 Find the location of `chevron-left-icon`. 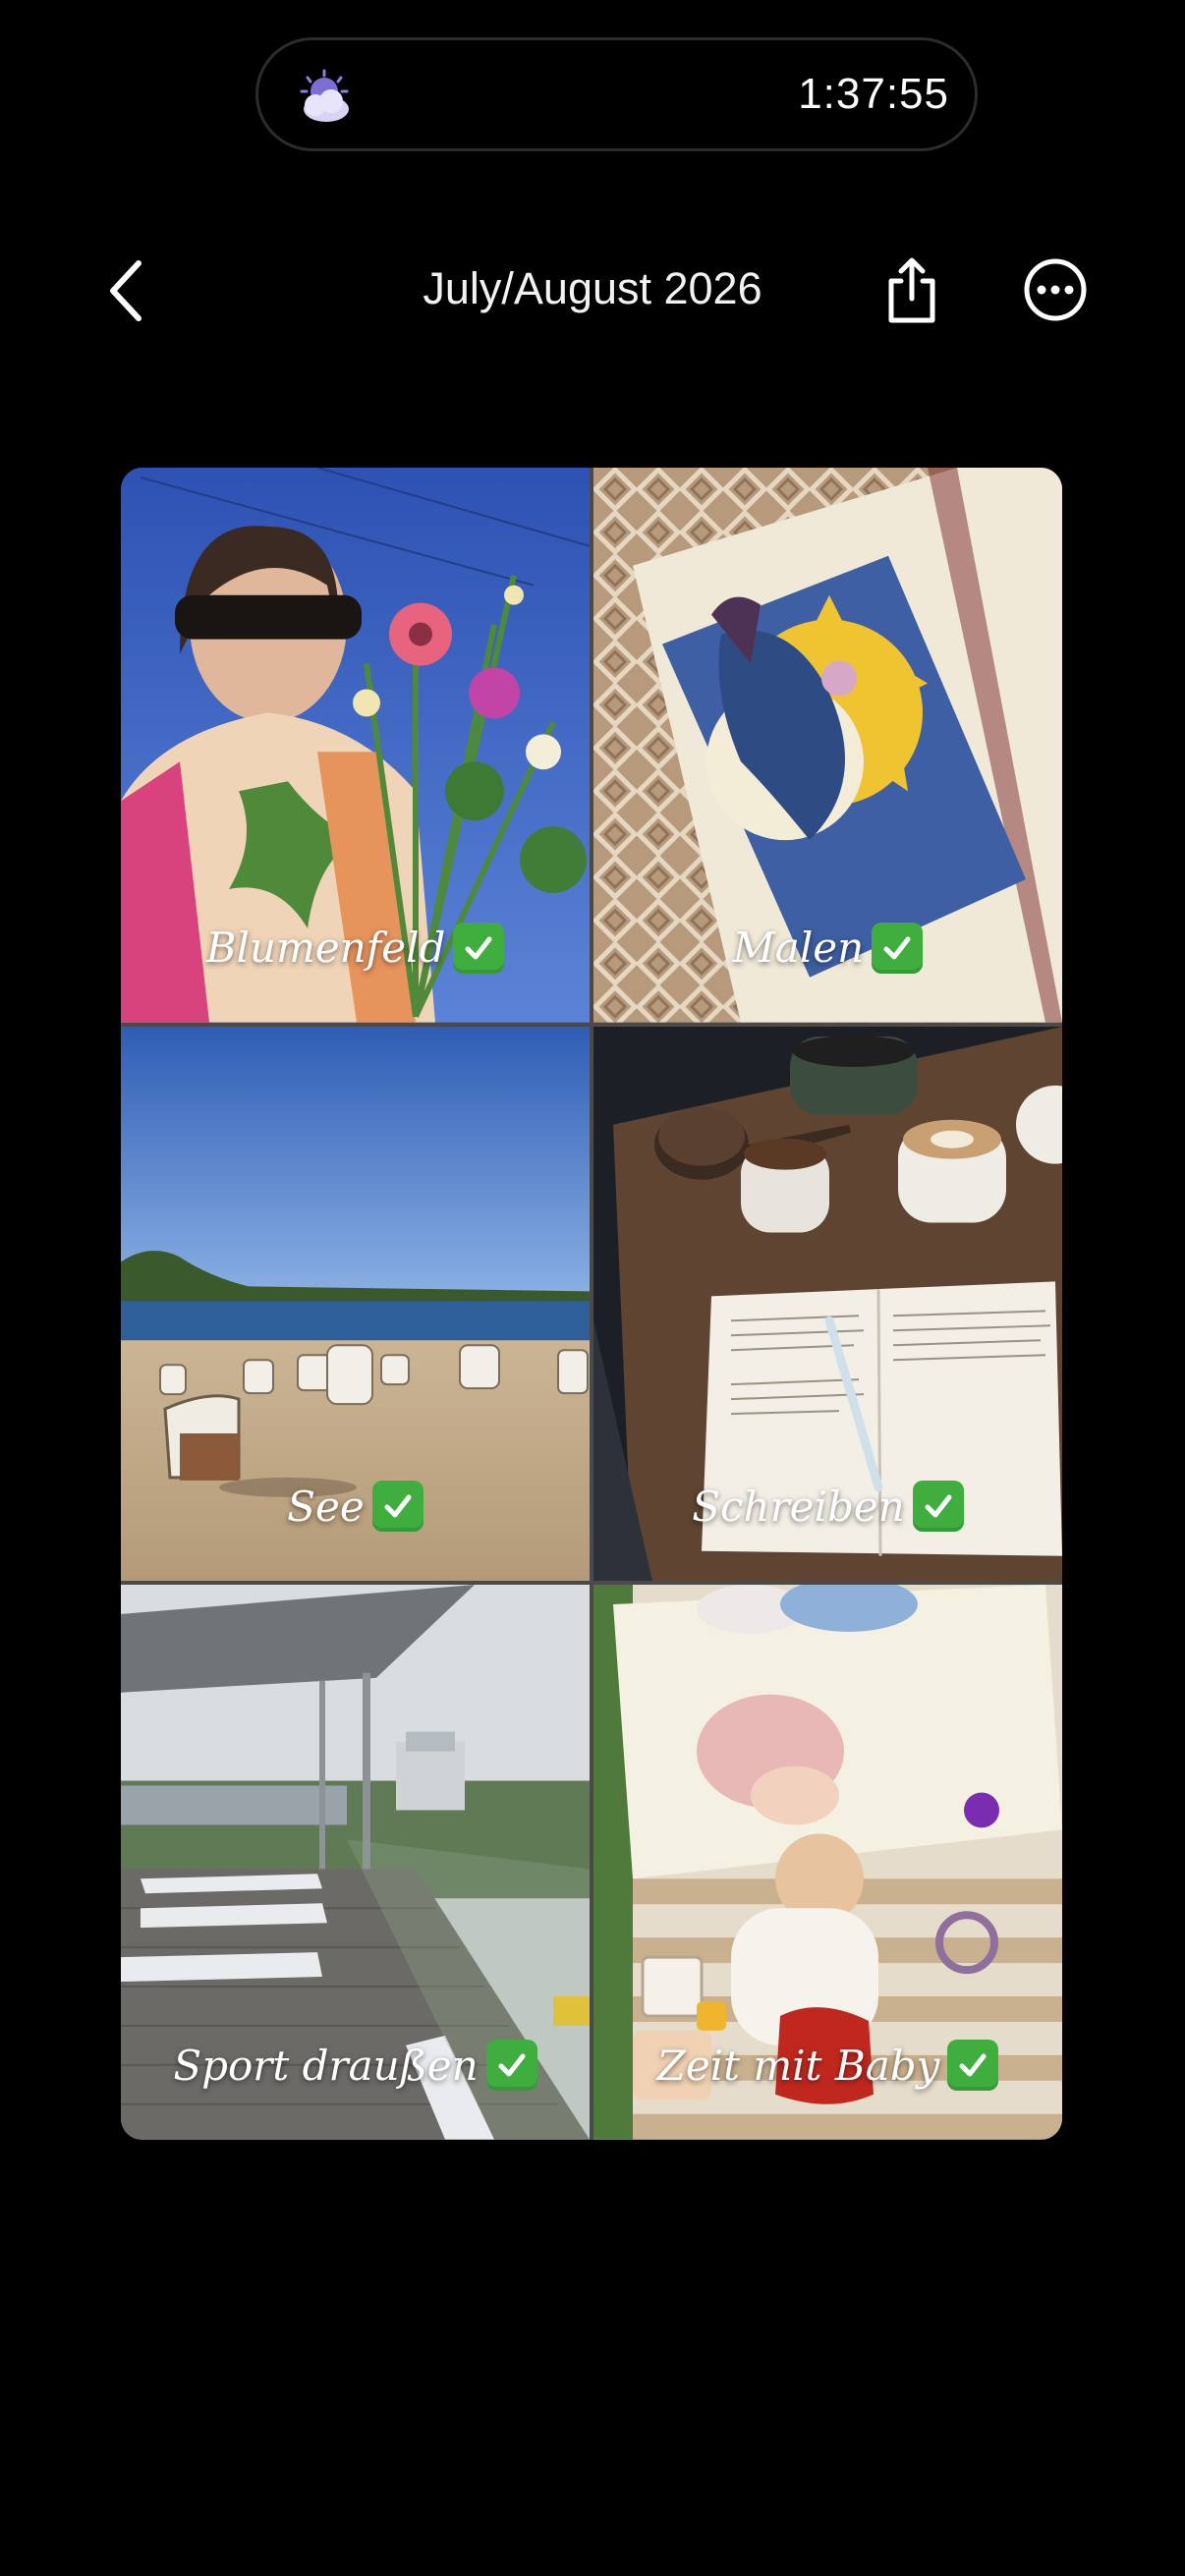

chevron-left-icon is located at coordinates (126, 290).